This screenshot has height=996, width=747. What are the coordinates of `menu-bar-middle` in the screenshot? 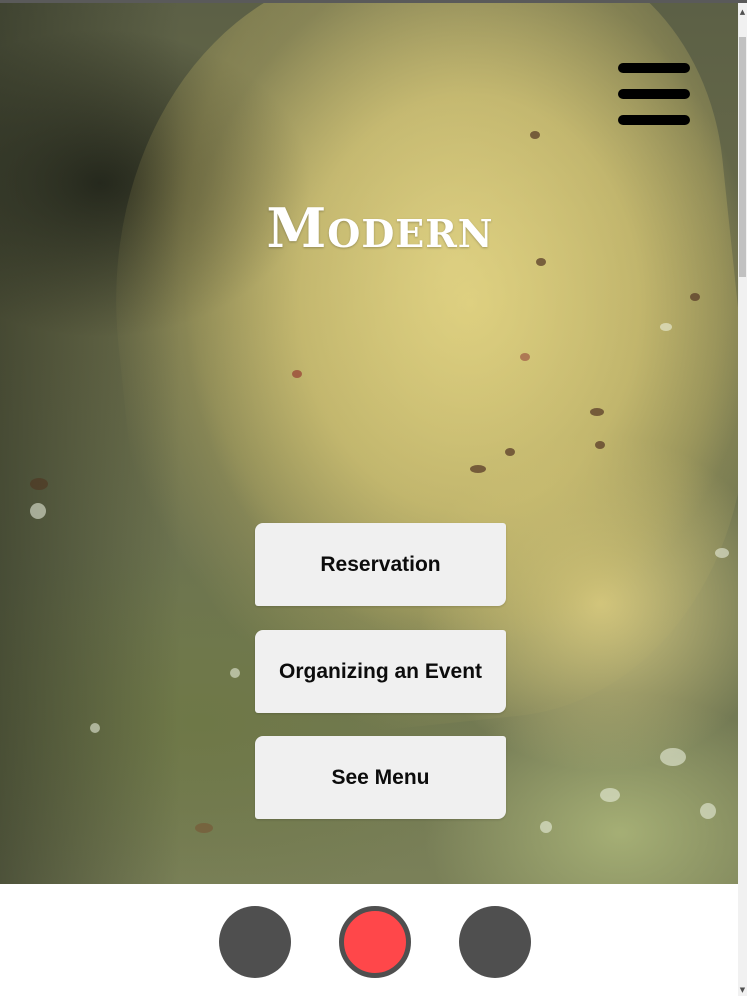 It's located at (654, 94).